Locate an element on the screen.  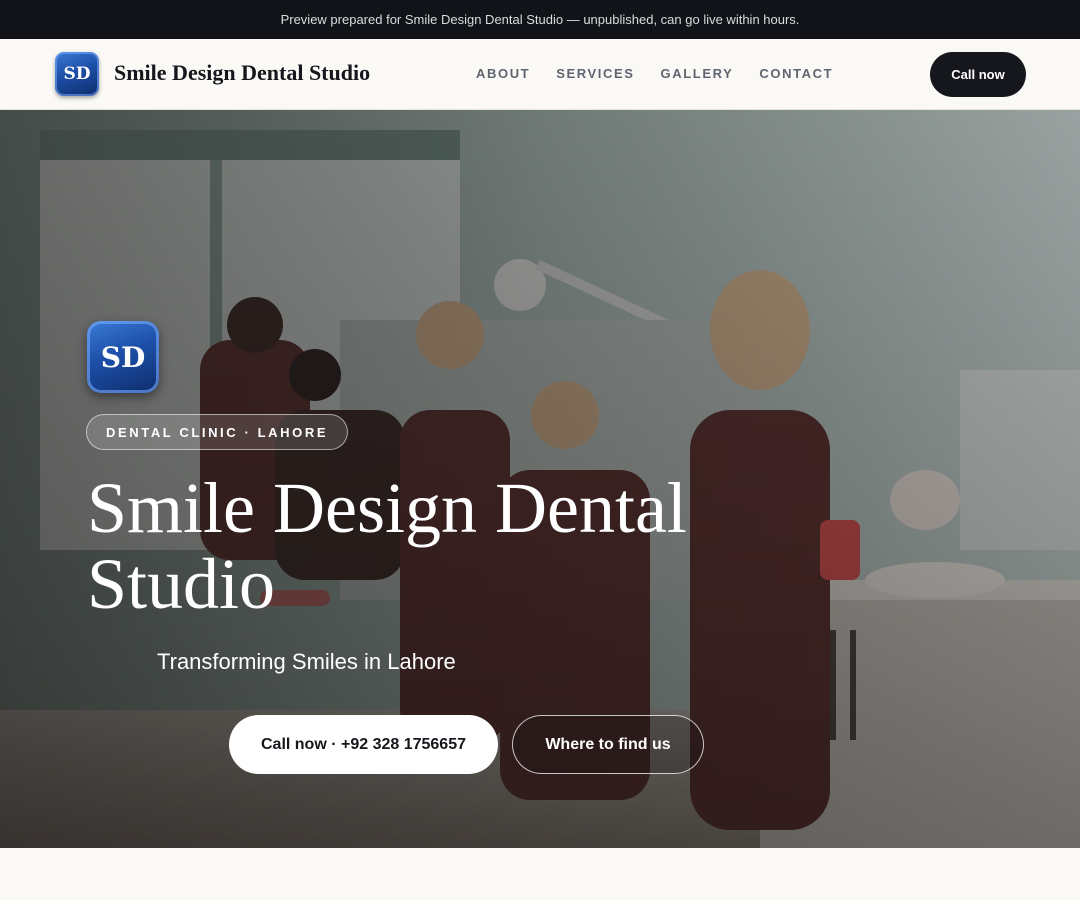
where-to-find-us-button: Where to find us is located at coordinates (608, 744).